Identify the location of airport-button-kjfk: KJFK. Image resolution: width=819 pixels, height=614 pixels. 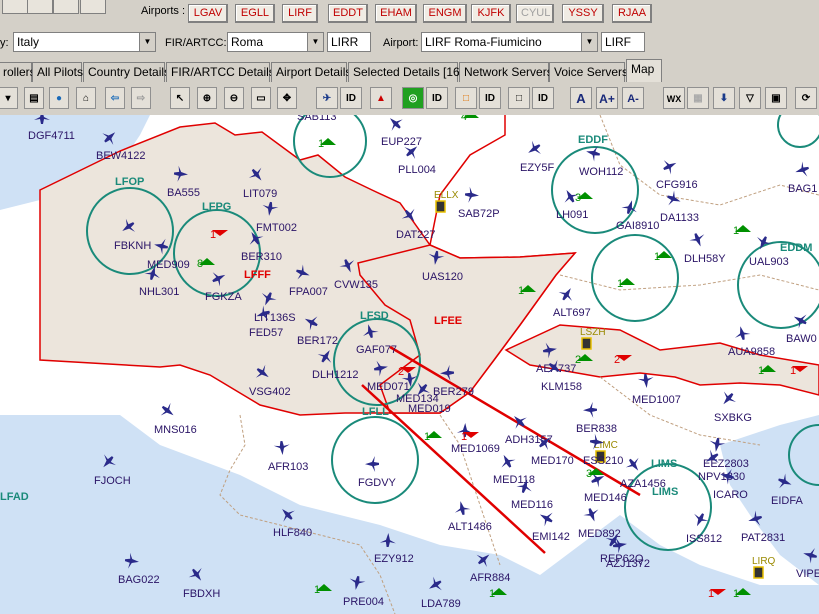
(491, 13).